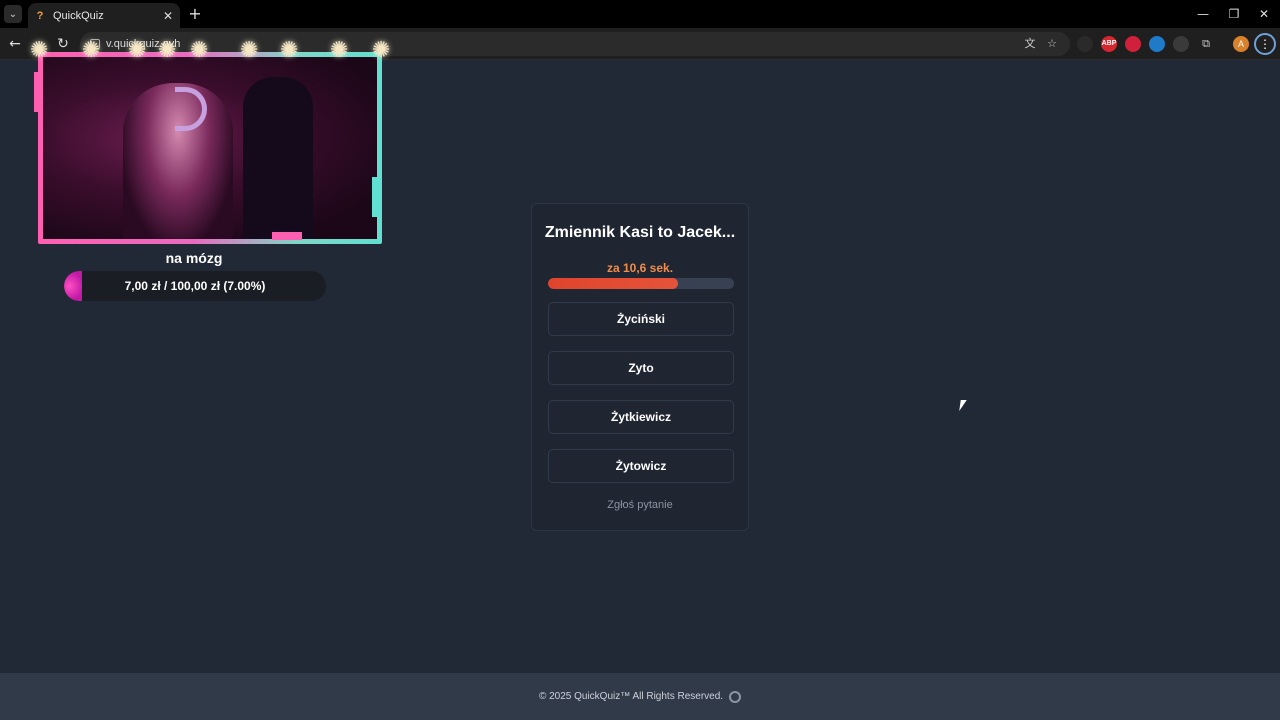 The height and width of the screenshot is (720, 1280). I want to click on page-footer: © 2025 QuickQuiz™ All Rights Reserved., so click(640, 696).